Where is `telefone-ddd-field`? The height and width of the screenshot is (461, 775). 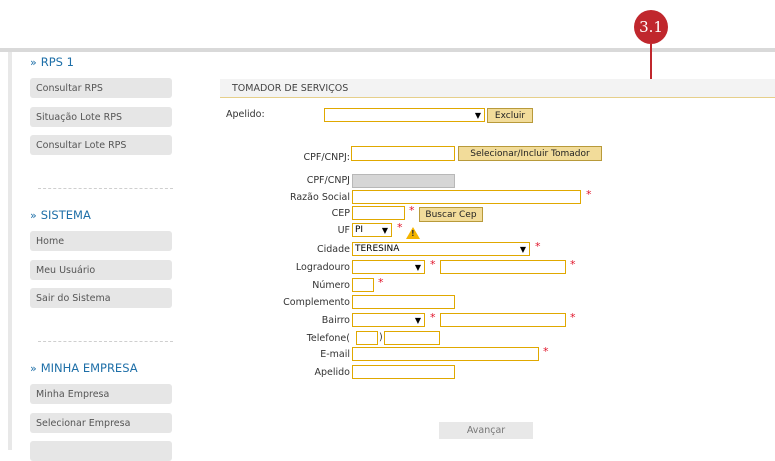 telefone-ddd-field is located at coordinates (367, 338).